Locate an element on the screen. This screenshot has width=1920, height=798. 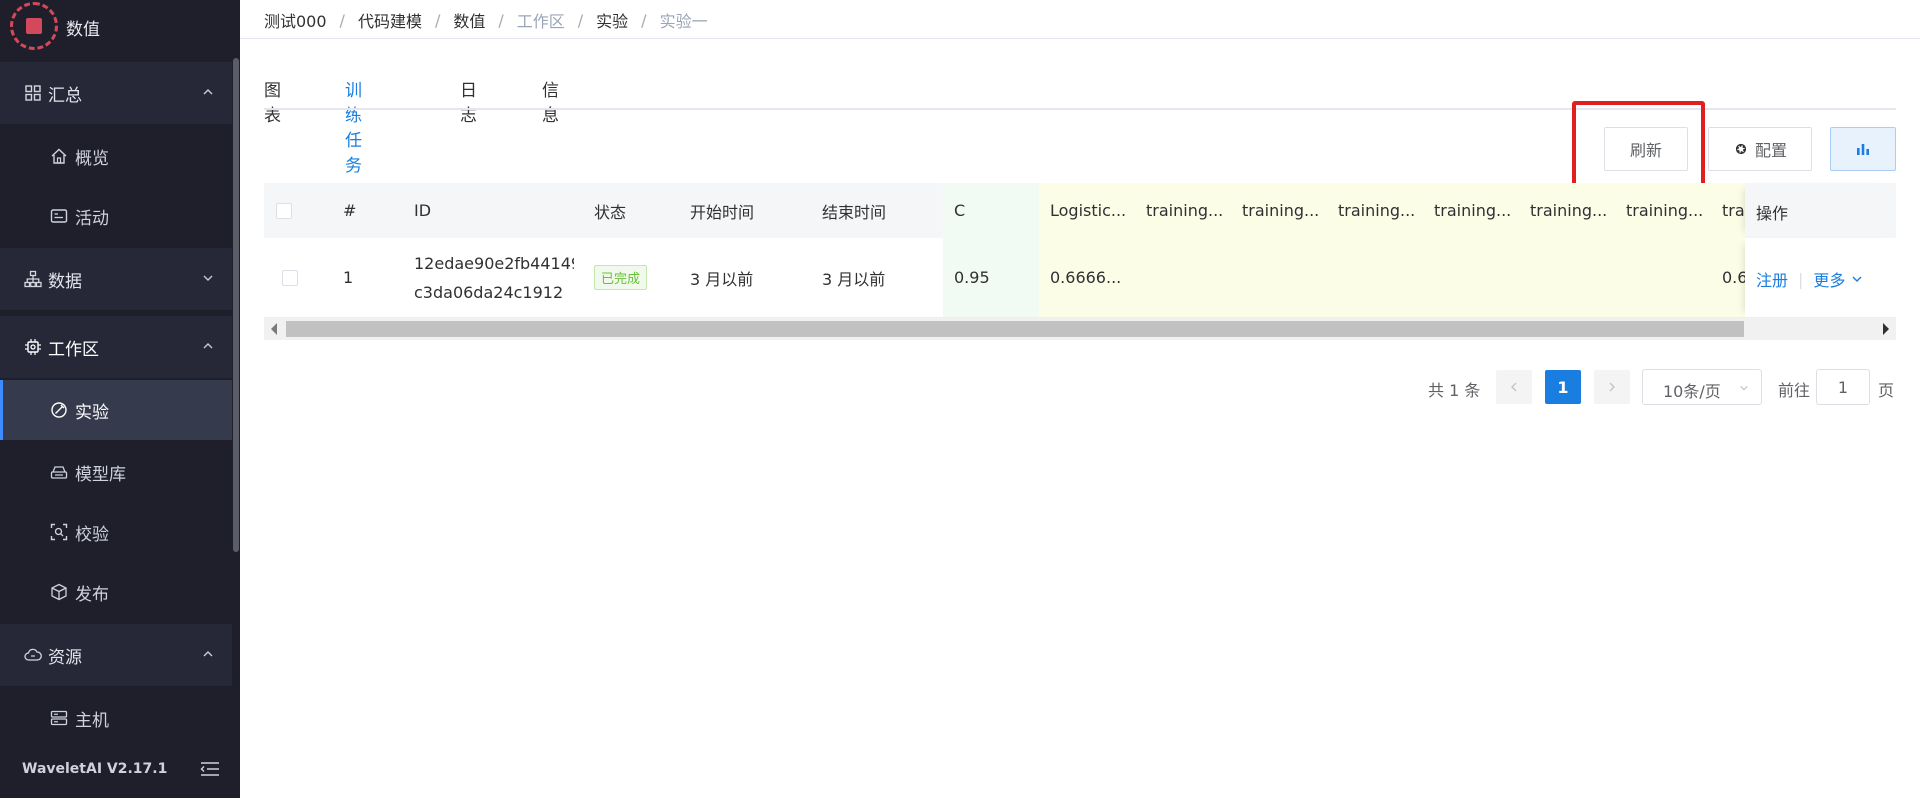
breadcrumb-current: 实验一 is located at coordinates (683, 21).